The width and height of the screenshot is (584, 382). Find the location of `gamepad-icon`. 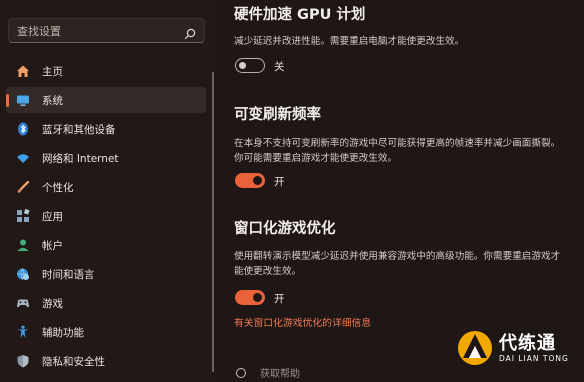

gamepad-icon is located at coordinates (23, 303).